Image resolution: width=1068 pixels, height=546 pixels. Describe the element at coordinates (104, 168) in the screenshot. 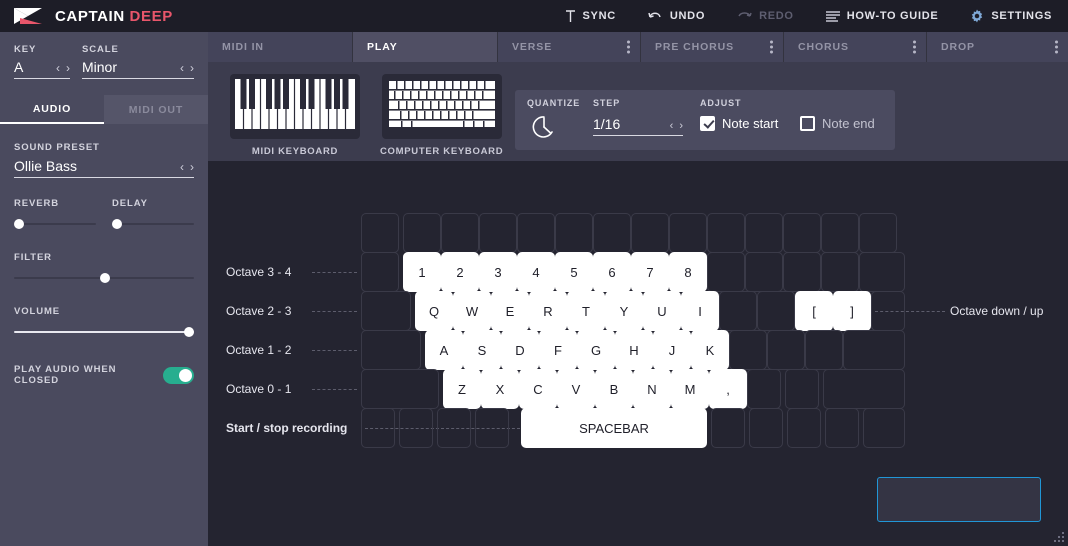

I see `sound-preset-selector: Ollie Bass ‹ ›` at that location.